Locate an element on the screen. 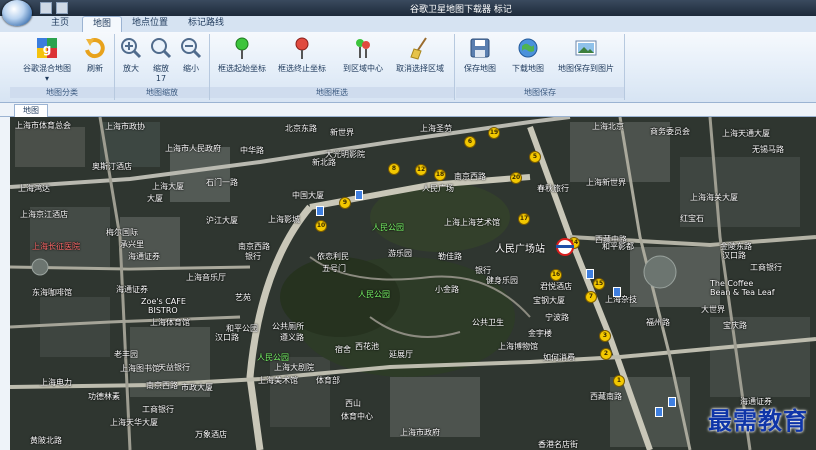 This screenshot has width=816, height=450. route-marker: 19 is located at coordinates (494, 133).